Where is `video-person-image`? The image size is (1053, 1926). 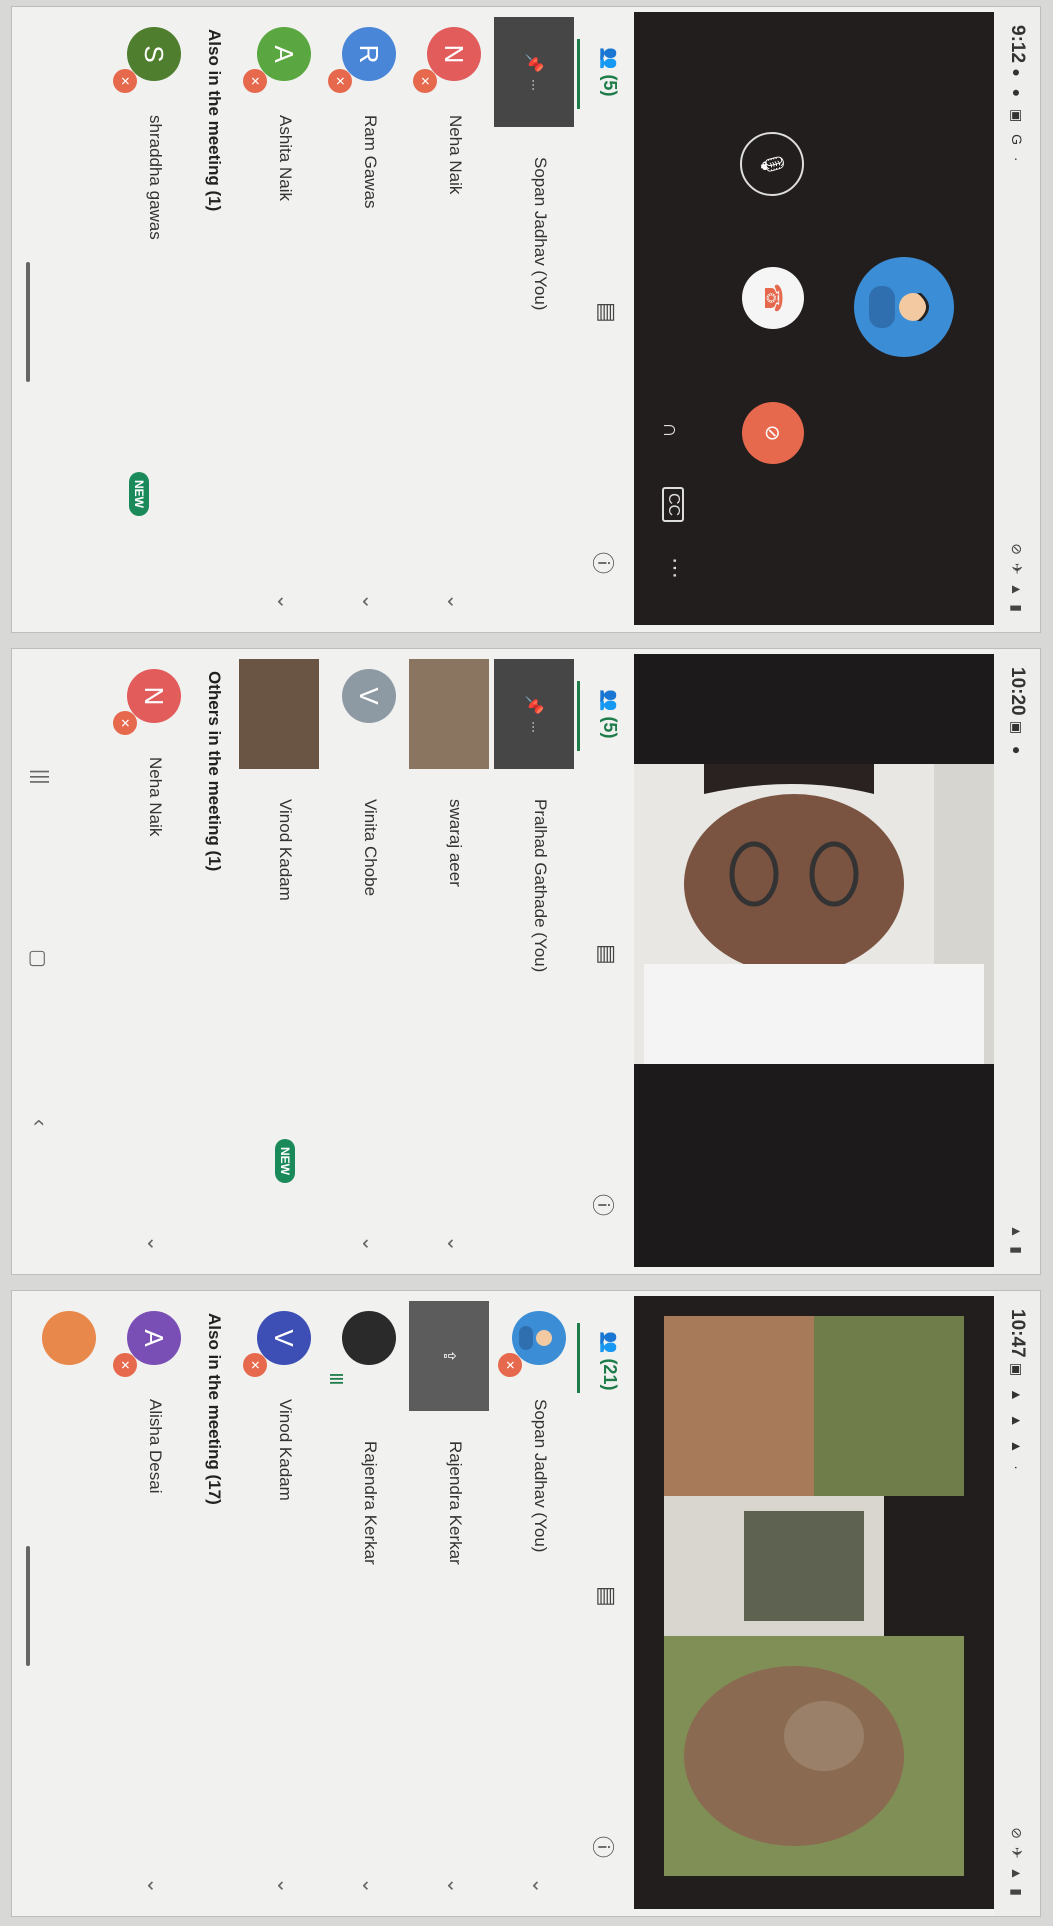
video-person-image is located at coordinates (814, 914).